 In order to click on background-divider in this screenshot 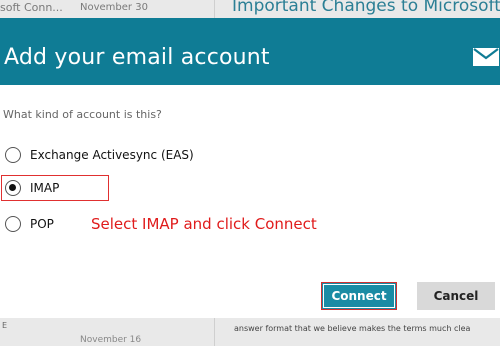, I will do `click(214, 9)`.